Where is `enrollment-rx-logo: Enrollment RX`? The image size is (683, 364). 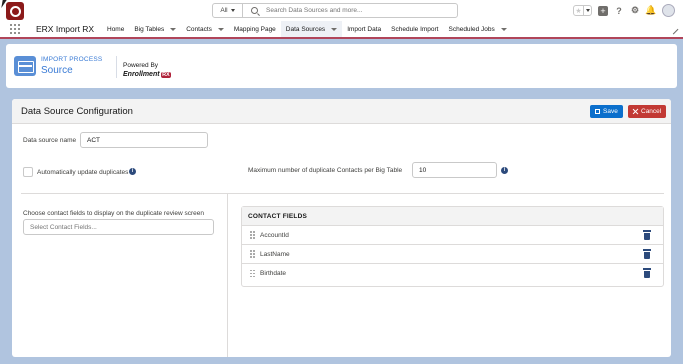 enrollment-rx-logo: Enrollment RX is located at coordinates (147, 74).